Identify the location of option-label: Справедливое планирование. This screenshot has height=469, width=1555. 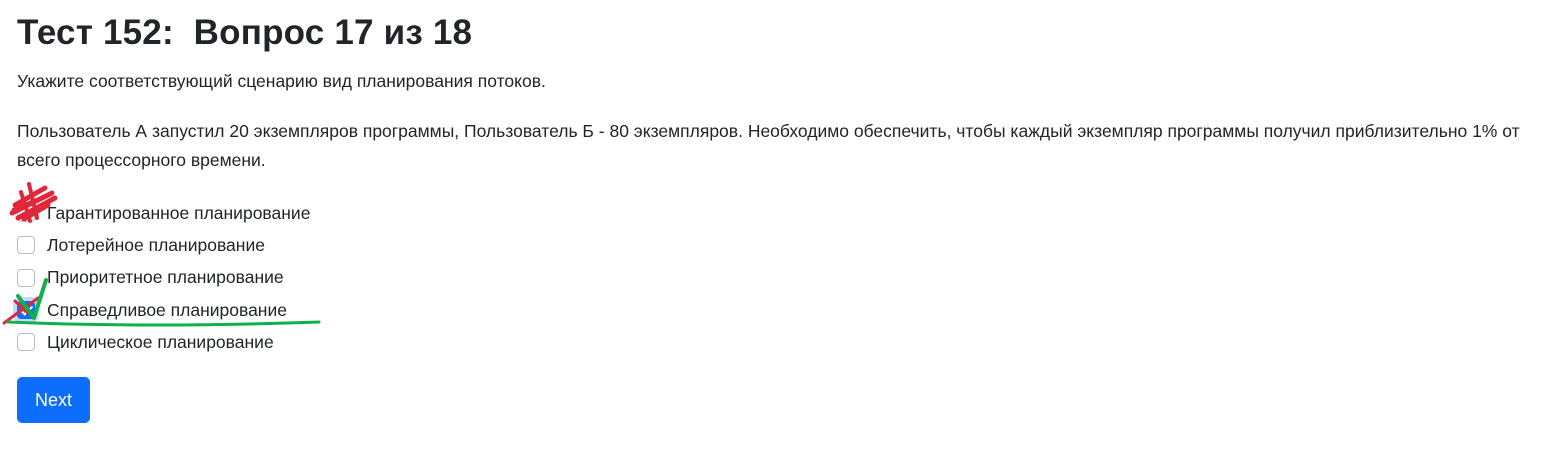
(167, 309).